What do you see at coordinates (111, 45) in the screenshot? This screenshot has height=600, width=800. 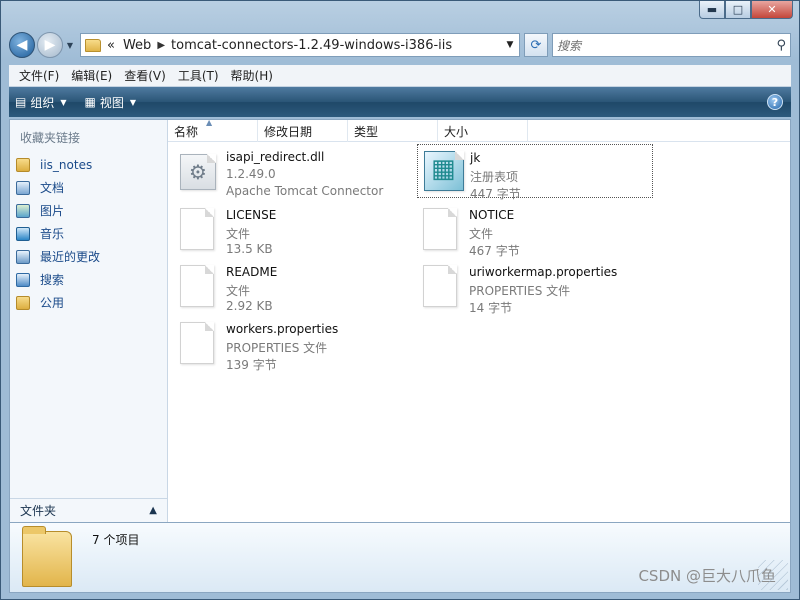 I see `breadcrumb-overflow: «` at bounding box center [111, 45].